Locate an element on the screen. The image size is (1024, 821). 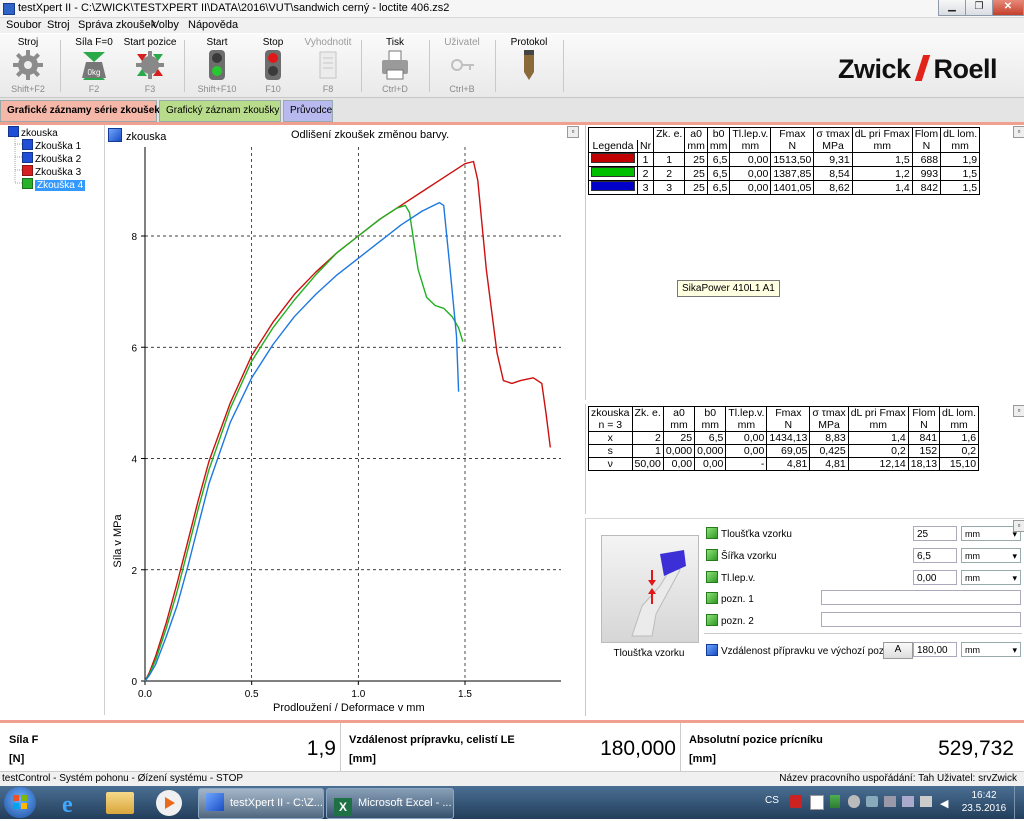
menu-sprava-zkousek: Správa zkoušek is located at coordinates (117, 25).